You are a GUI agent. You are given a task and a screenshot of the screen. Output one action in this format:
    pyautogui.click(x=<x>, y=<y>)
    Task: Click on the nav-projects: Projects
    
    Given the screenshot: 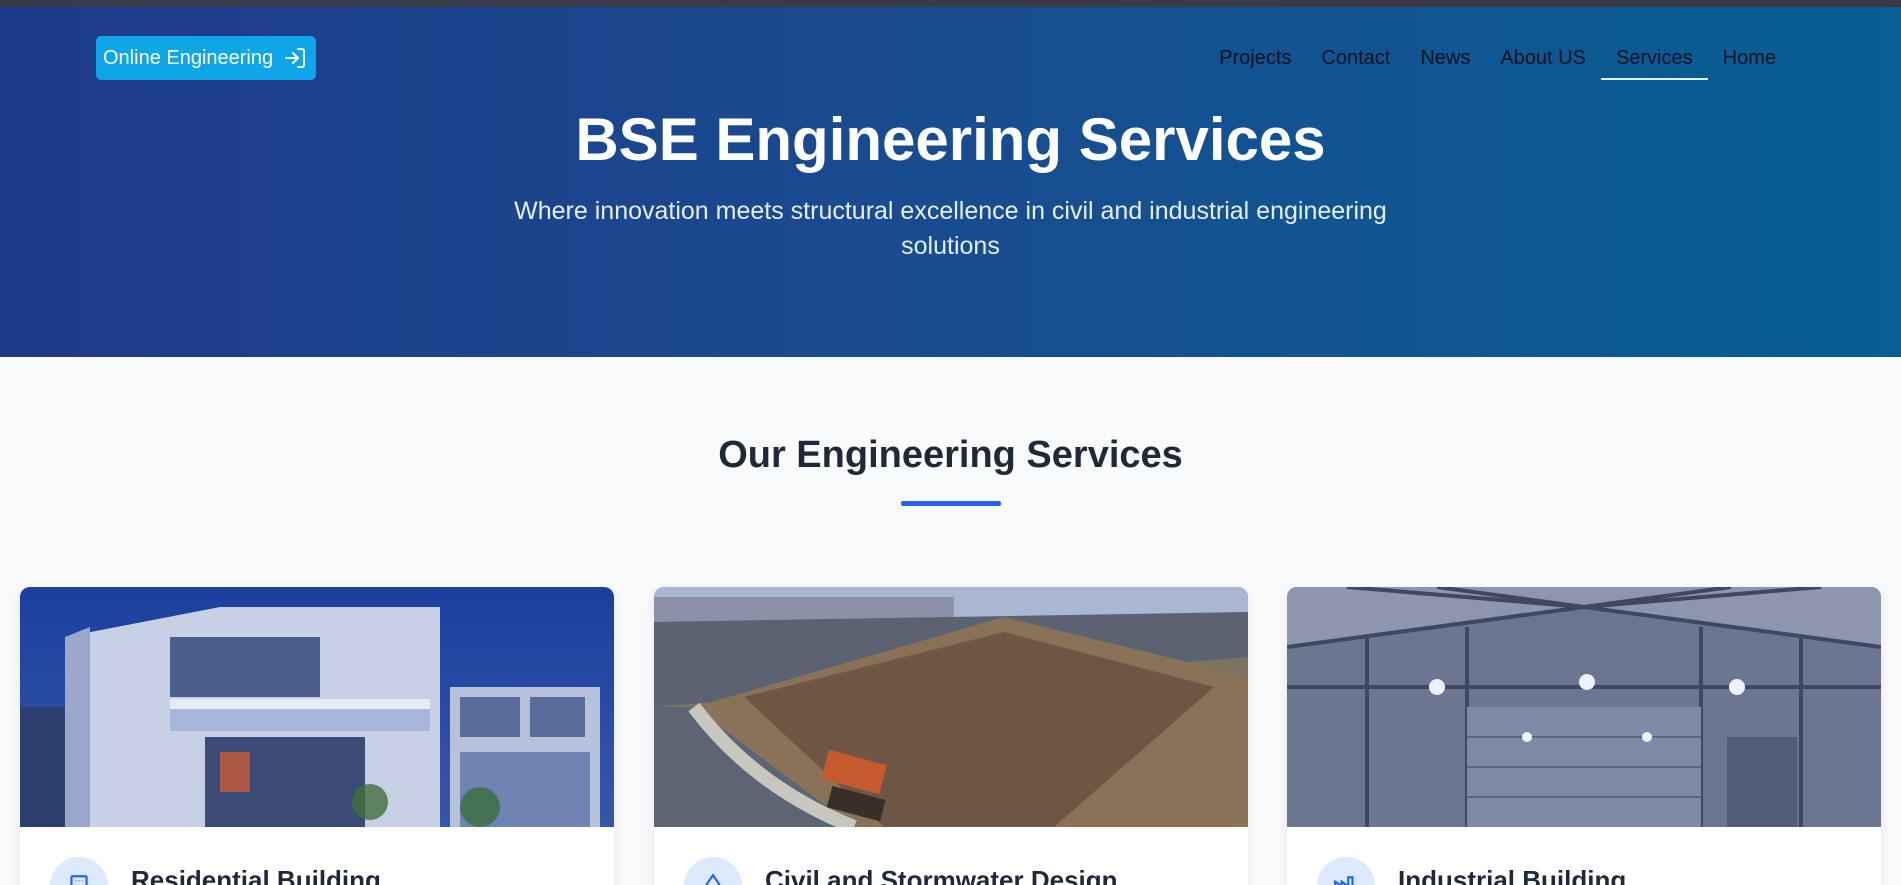 What is the action you would take?
    pyautogui.click(x=1255, y=58)
    